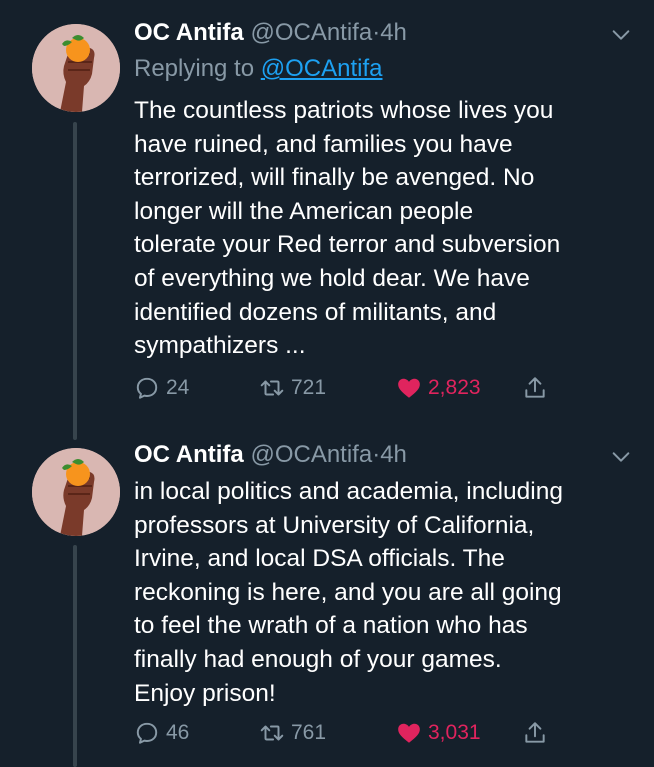 The image size is (654, 767). I want to click on text-line: The countless patriots whose lives you, so click(344, 110).